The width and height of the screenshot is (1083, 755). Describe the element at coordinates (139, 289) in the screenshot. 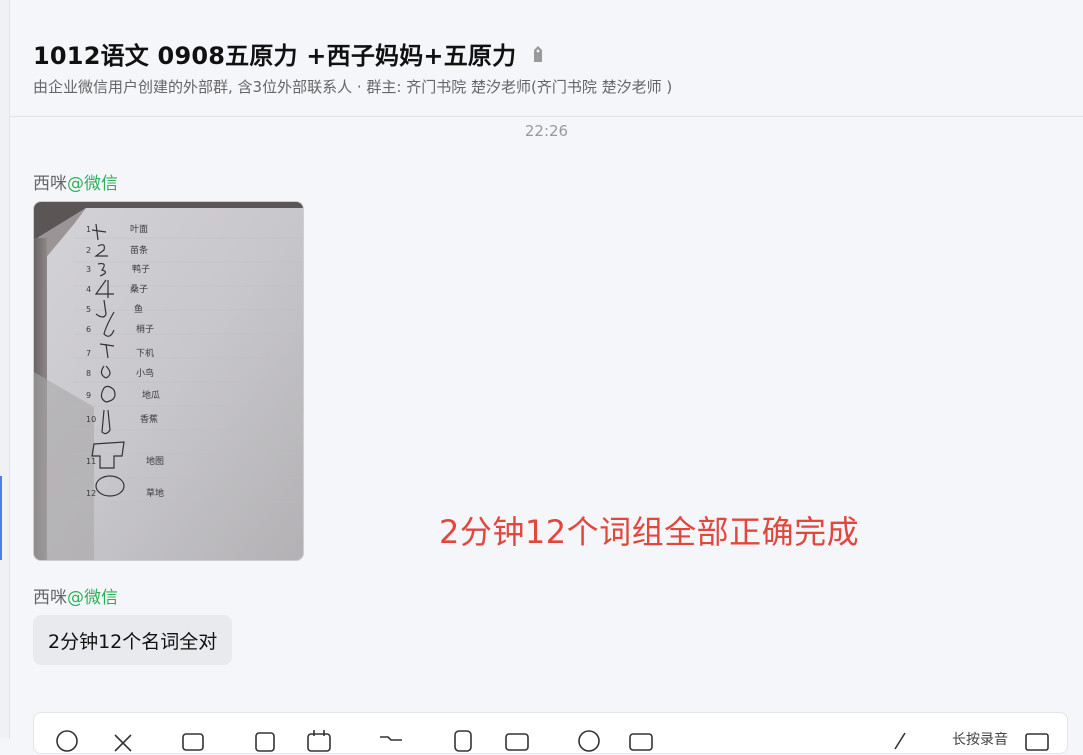

I see `row-word: 桑子` at that location.